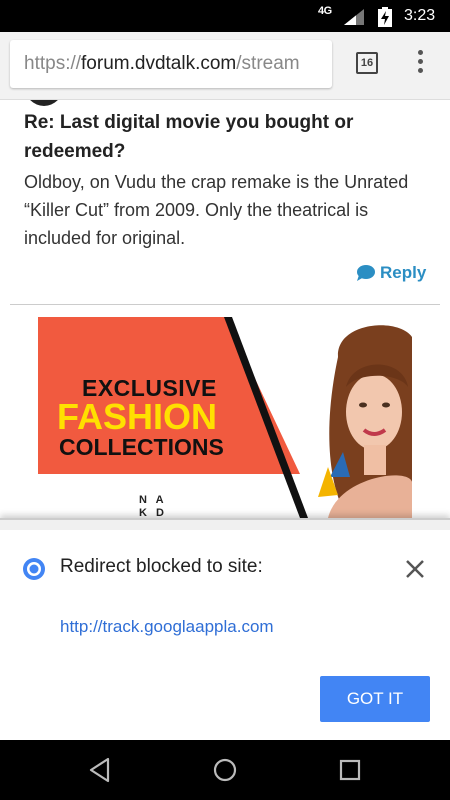  I want to click on system-nav-bar, so click(225, 770).